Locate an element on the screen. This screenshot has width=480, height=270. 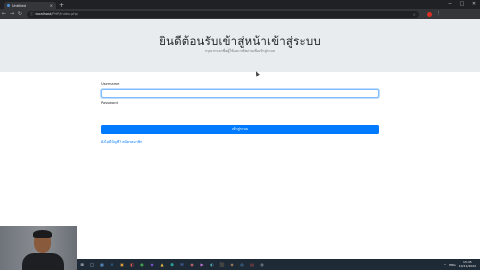
login-button: เข้าสู่ระบบ is located at coordinates (240, 129).